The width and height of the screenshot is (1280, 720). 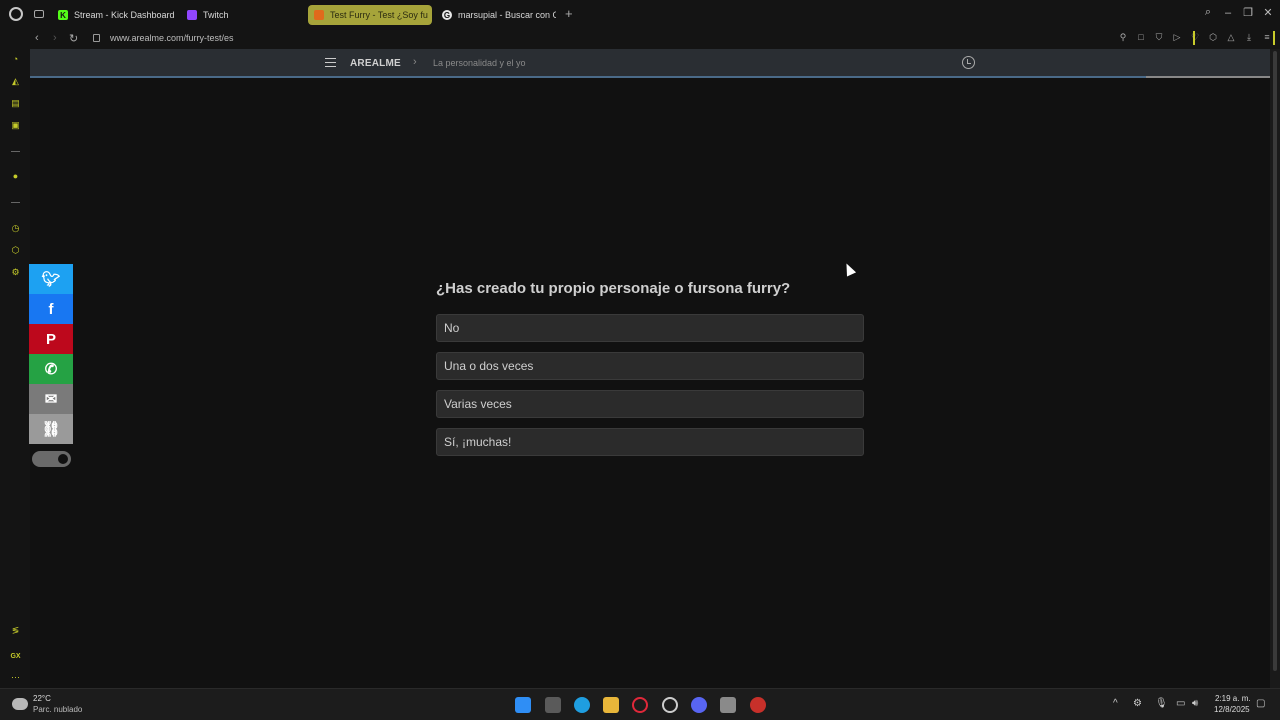 I want to click on notifications-icon: ▢, so click(x=1260, y=703).